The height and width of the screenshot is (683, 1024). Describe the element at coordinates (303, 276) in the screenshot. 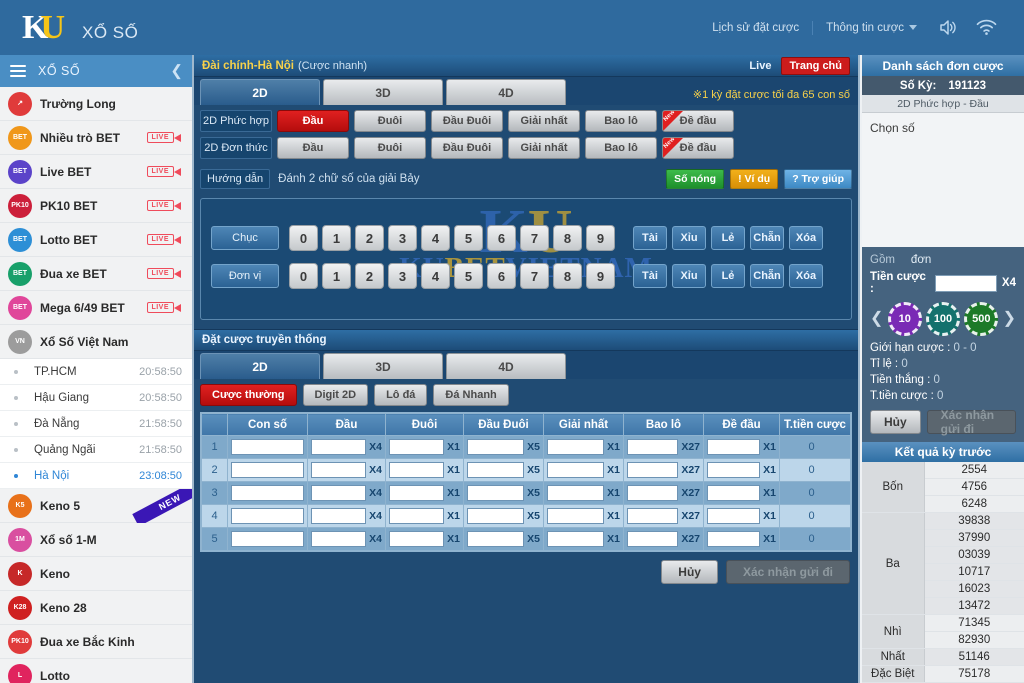

I see `digit-button-1-0: 0` at that location.